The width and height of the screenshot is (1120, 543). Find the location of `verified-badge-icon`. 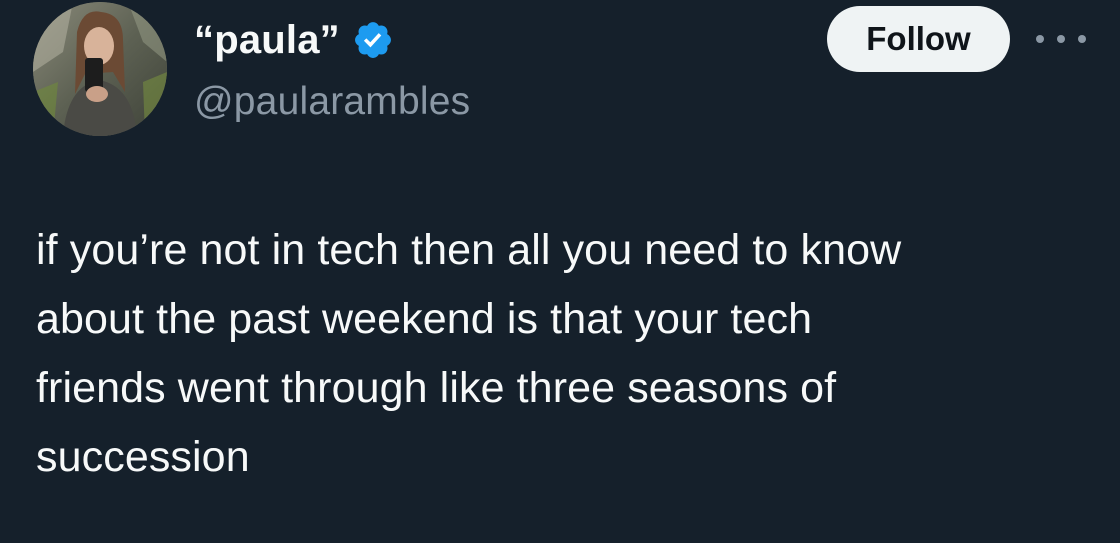

verified-badge-icon is located at coordinates (373, 40).